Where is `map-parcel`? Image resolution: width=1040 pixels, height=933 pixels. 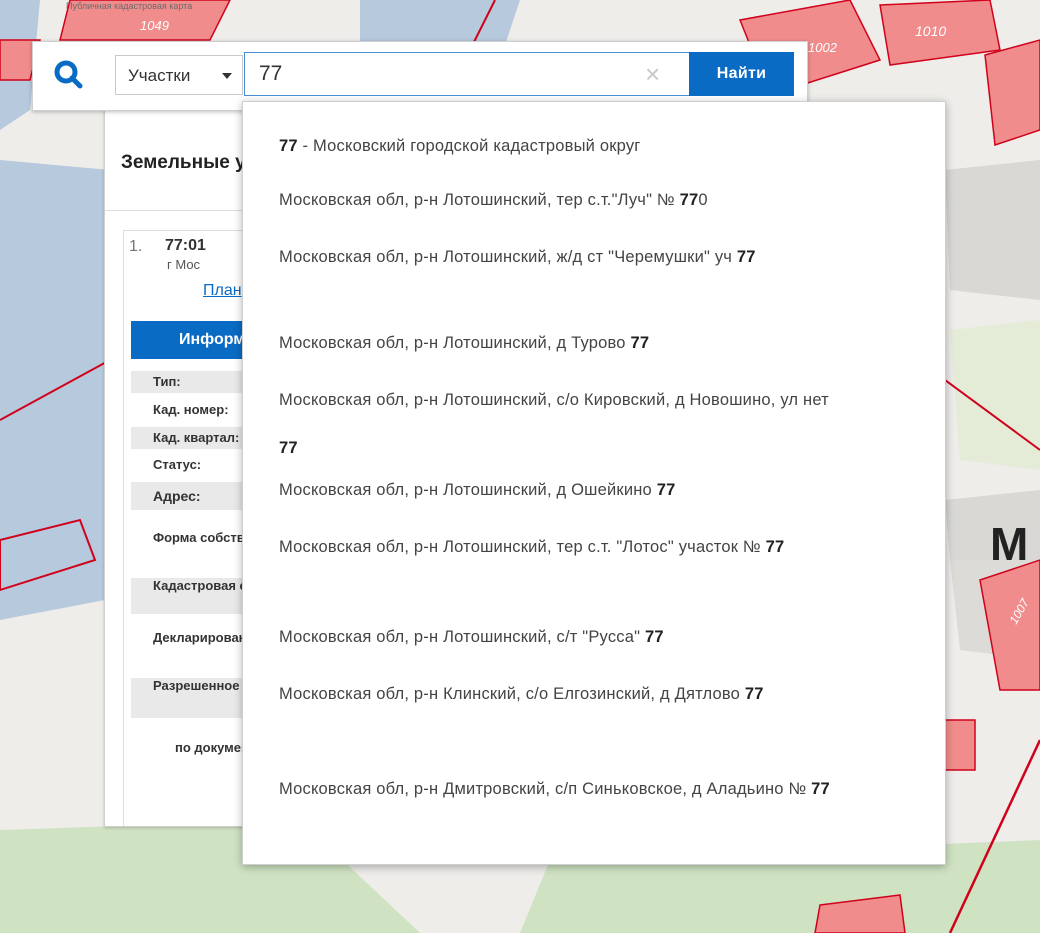 map-parcel is located at coordinates (1012, 93).